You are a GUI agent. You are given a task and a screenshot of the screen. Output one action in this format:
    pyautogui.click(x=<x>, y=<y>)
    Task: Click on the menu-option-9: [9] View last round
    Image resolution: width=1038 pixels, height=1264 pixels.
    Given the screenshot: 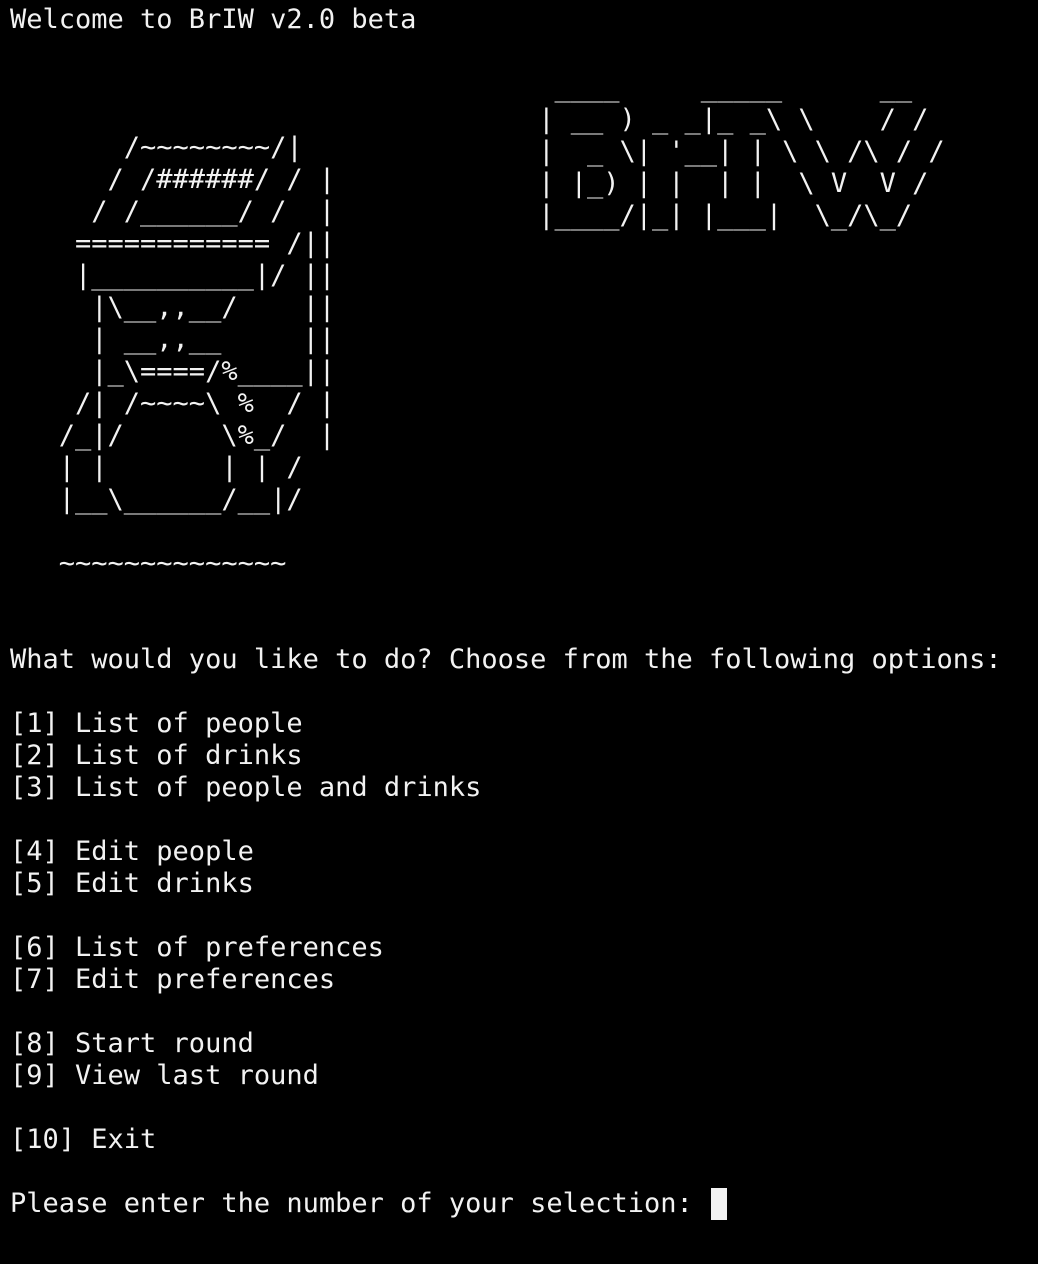 What is the action you would take?
    pyautogui.click(x=164, y=1075)
    